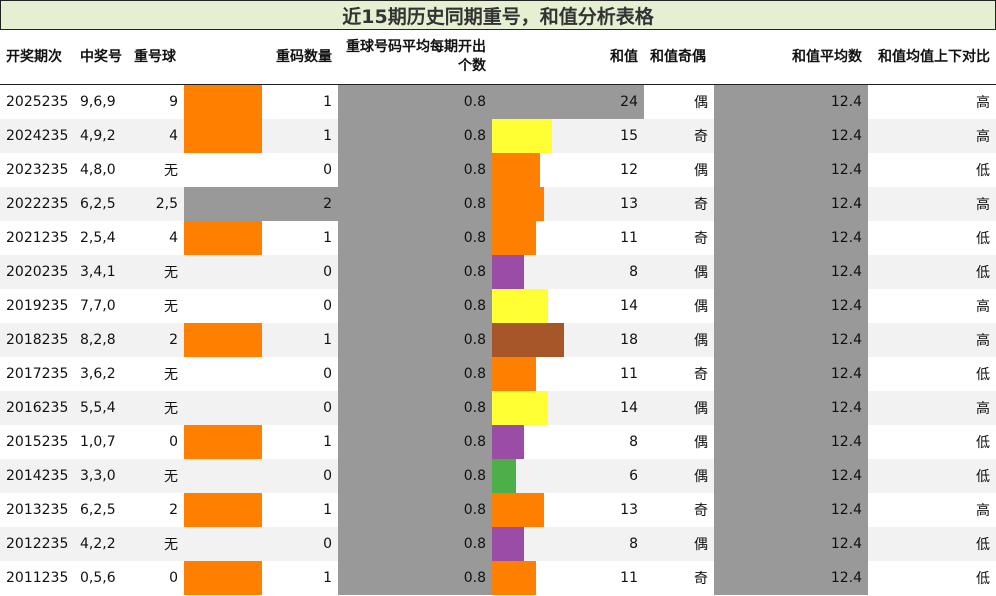  I want to click on header-repeat-ball: 重号球, so click(156, 57).